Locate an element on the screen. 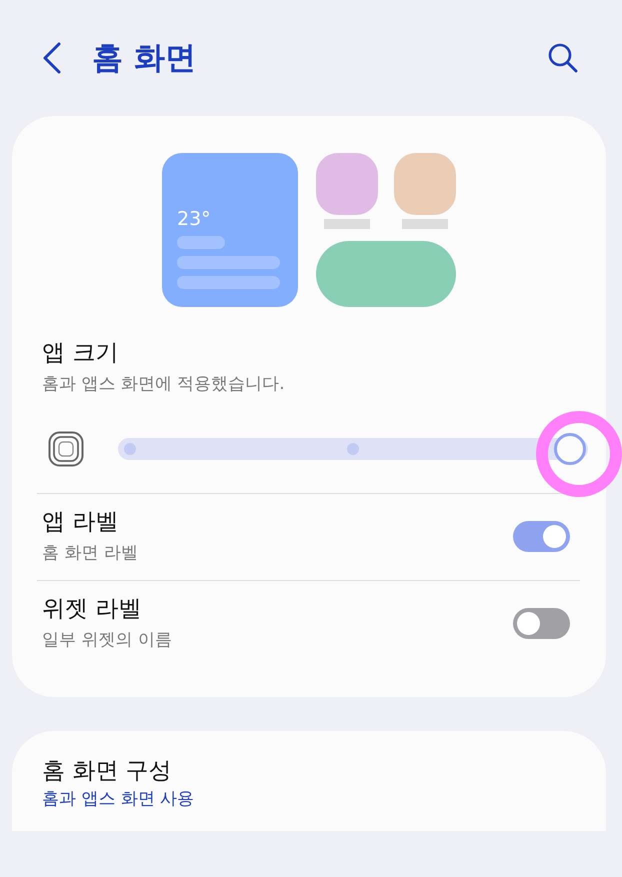 The width and height of the screenshot is (622, 877). page-title: 홈 화면 is located at coordinates (144, 58).